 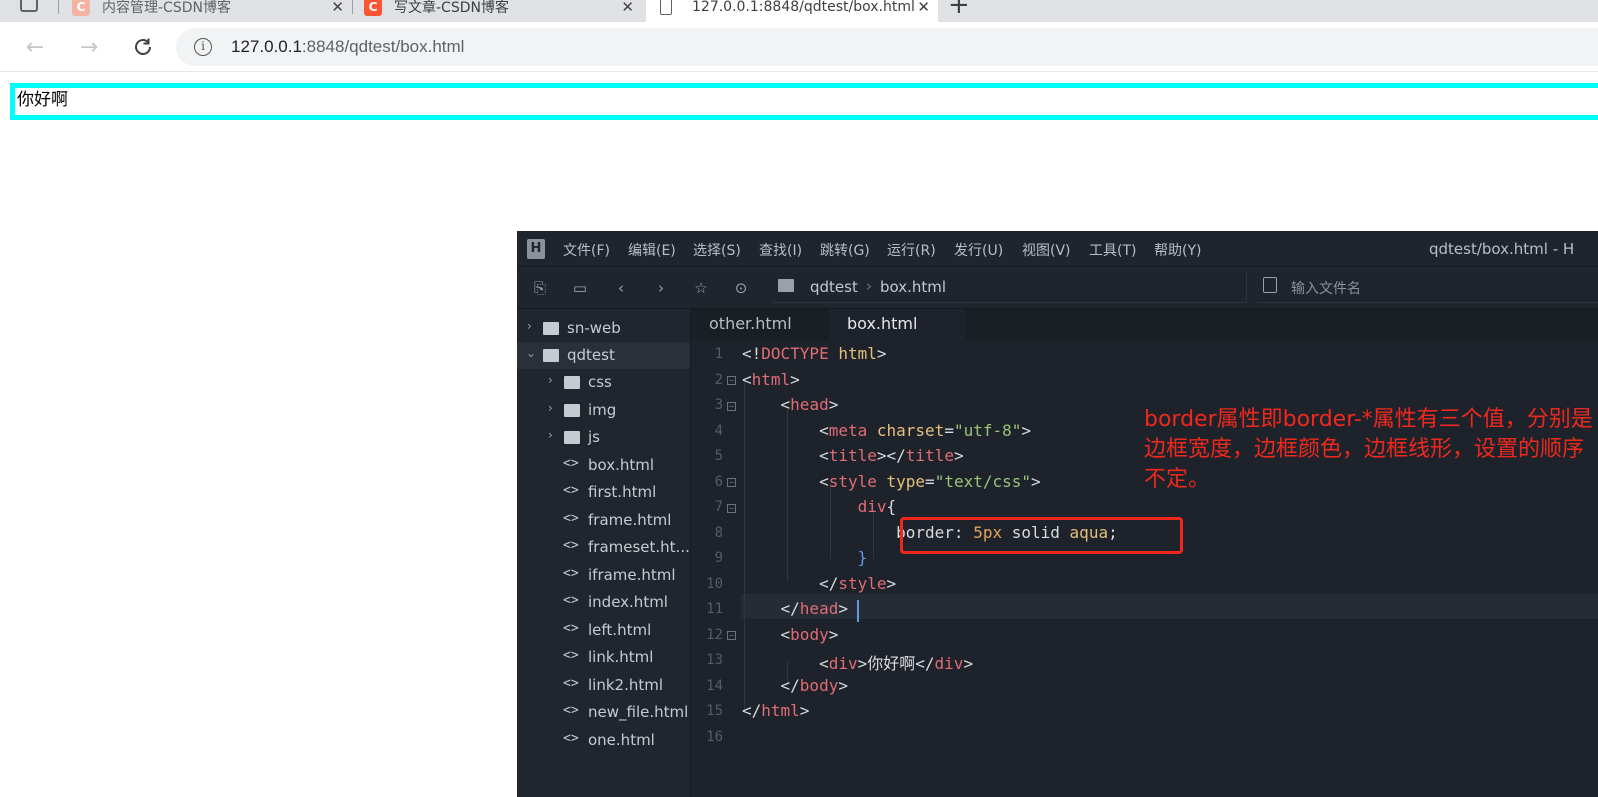 I want to click on current-line-highlight, so click(x=1169, y=606).